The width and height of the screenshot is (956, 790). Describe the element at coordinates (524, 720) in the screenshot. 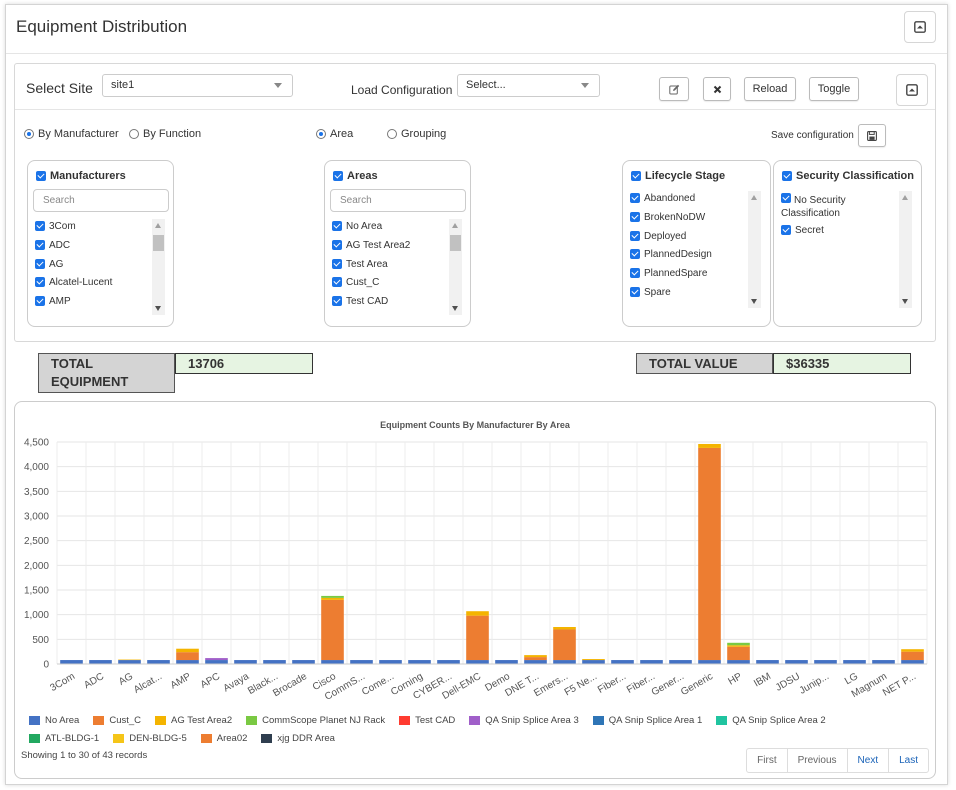

I see `legend-item: QA Snip Splice Area 3` at that location.